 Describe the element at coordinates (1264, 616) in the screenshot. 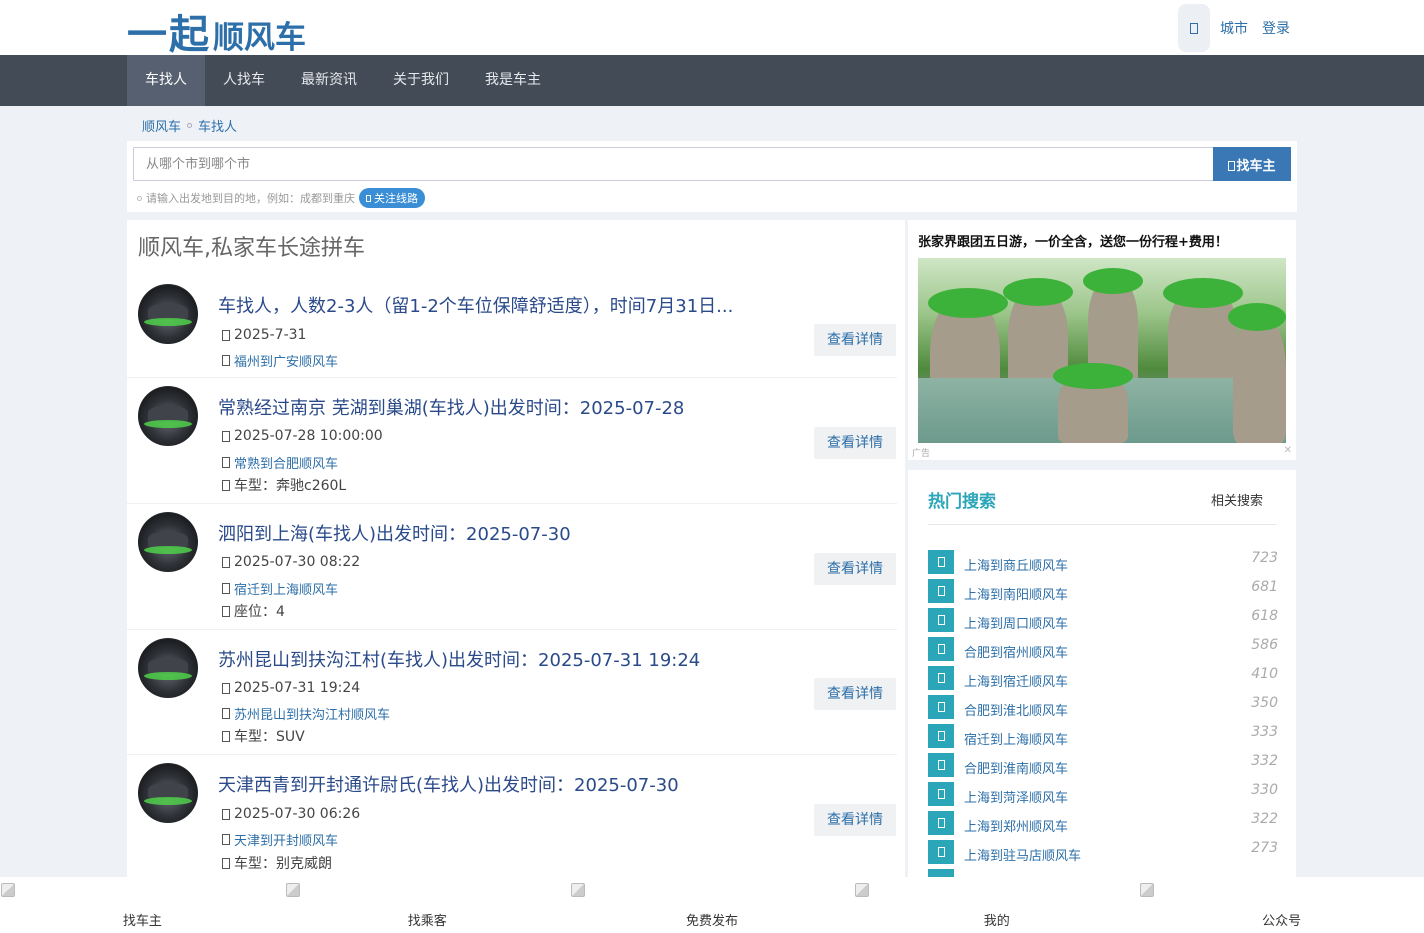

I see `hot-search-count: 618` at that location.